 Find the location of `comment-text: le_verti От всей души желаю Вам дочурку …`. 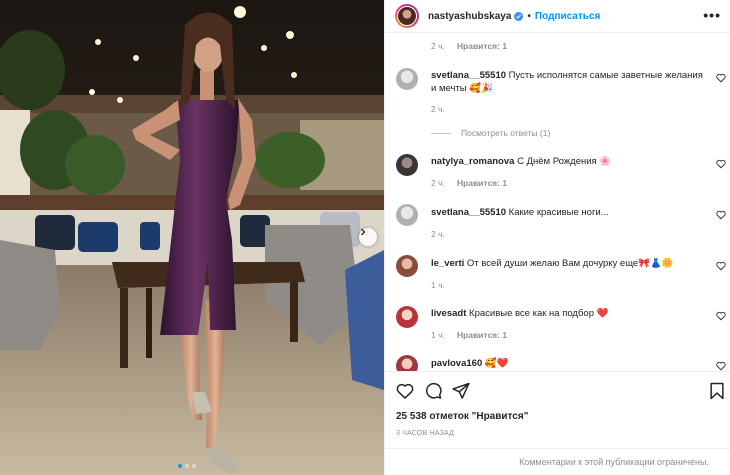

comment-text: le_verti От всей души желаю Вам дочурку … is located at coordinates (567, 263).